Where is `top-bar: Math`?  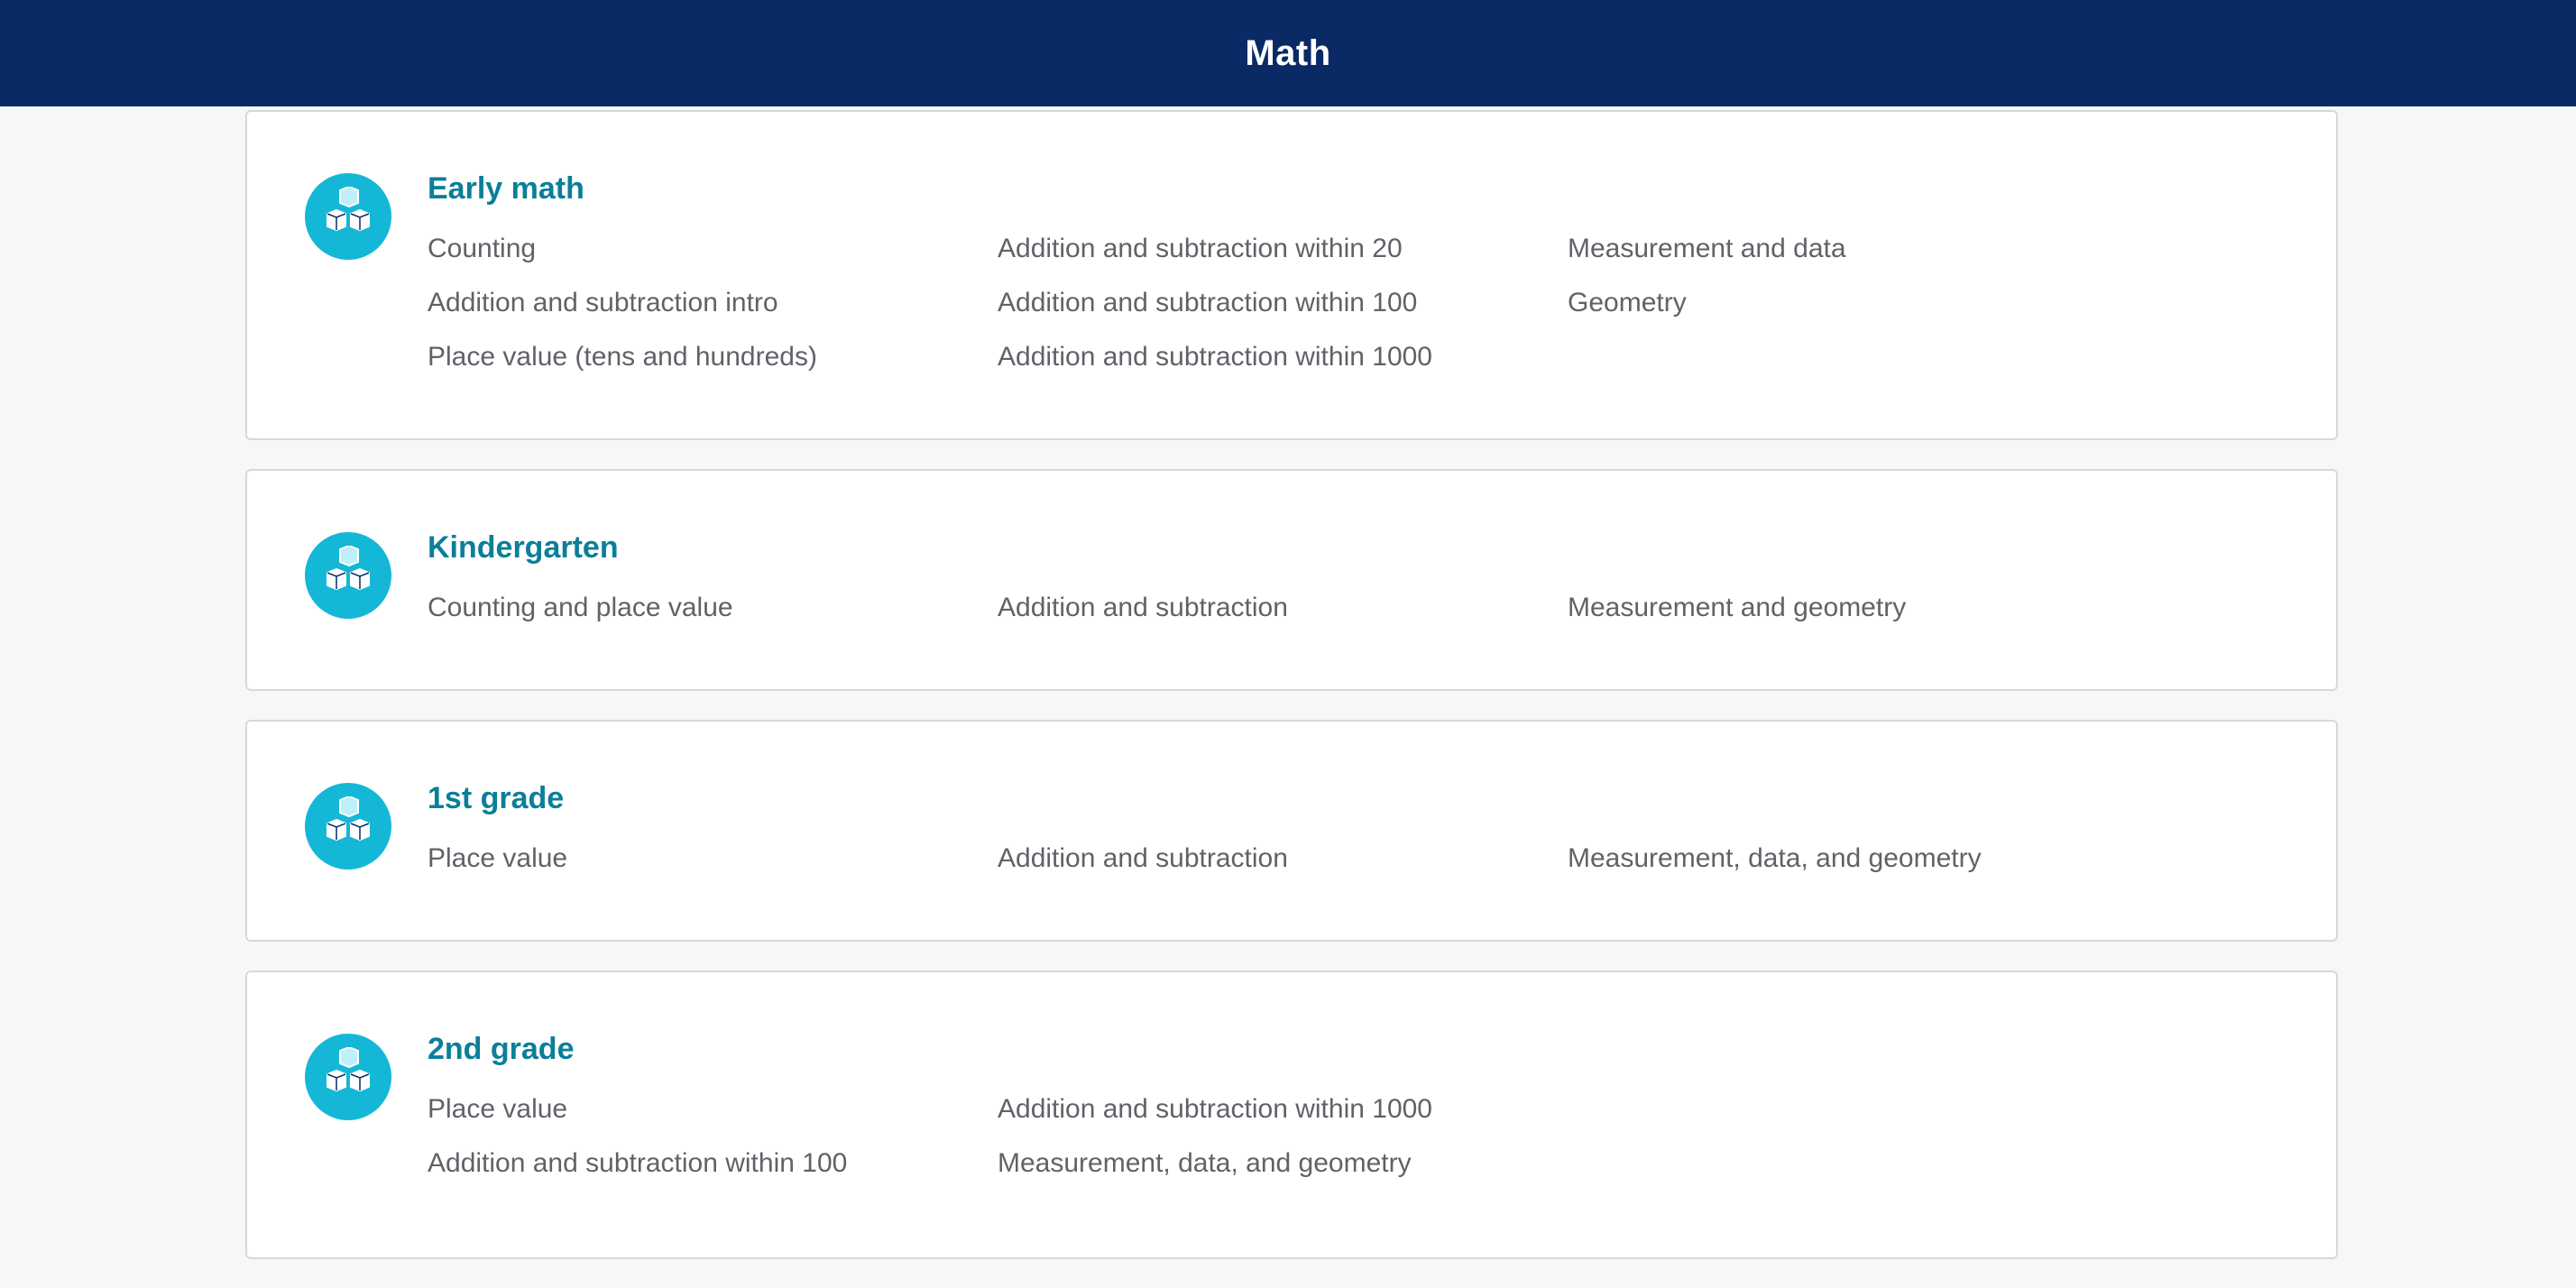
top-bar: Math is located at coordinates (1288, 53).